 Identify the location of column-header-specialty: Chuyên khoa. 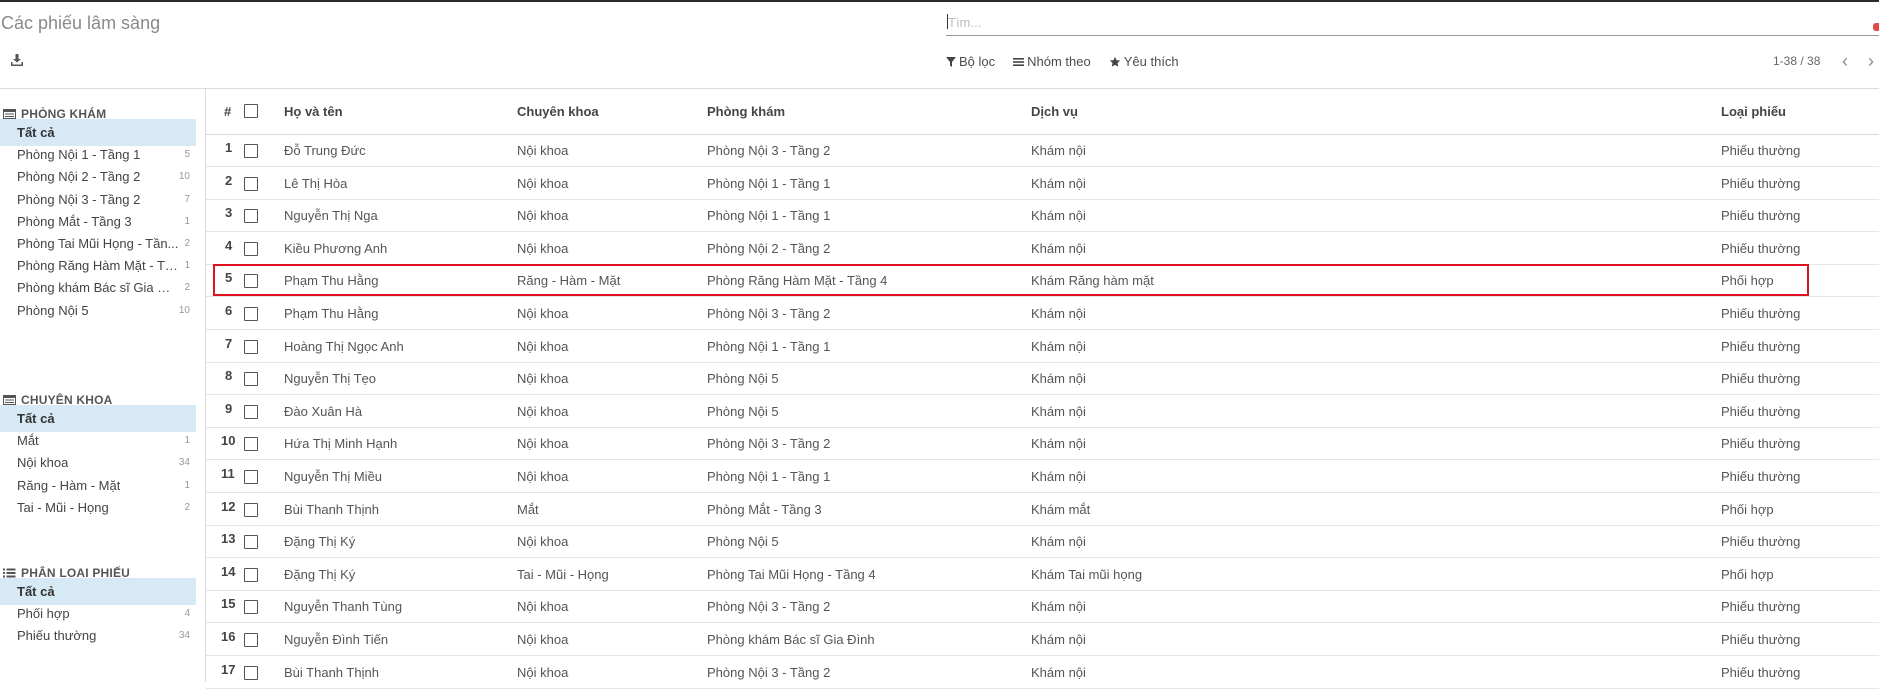
(558, 111).